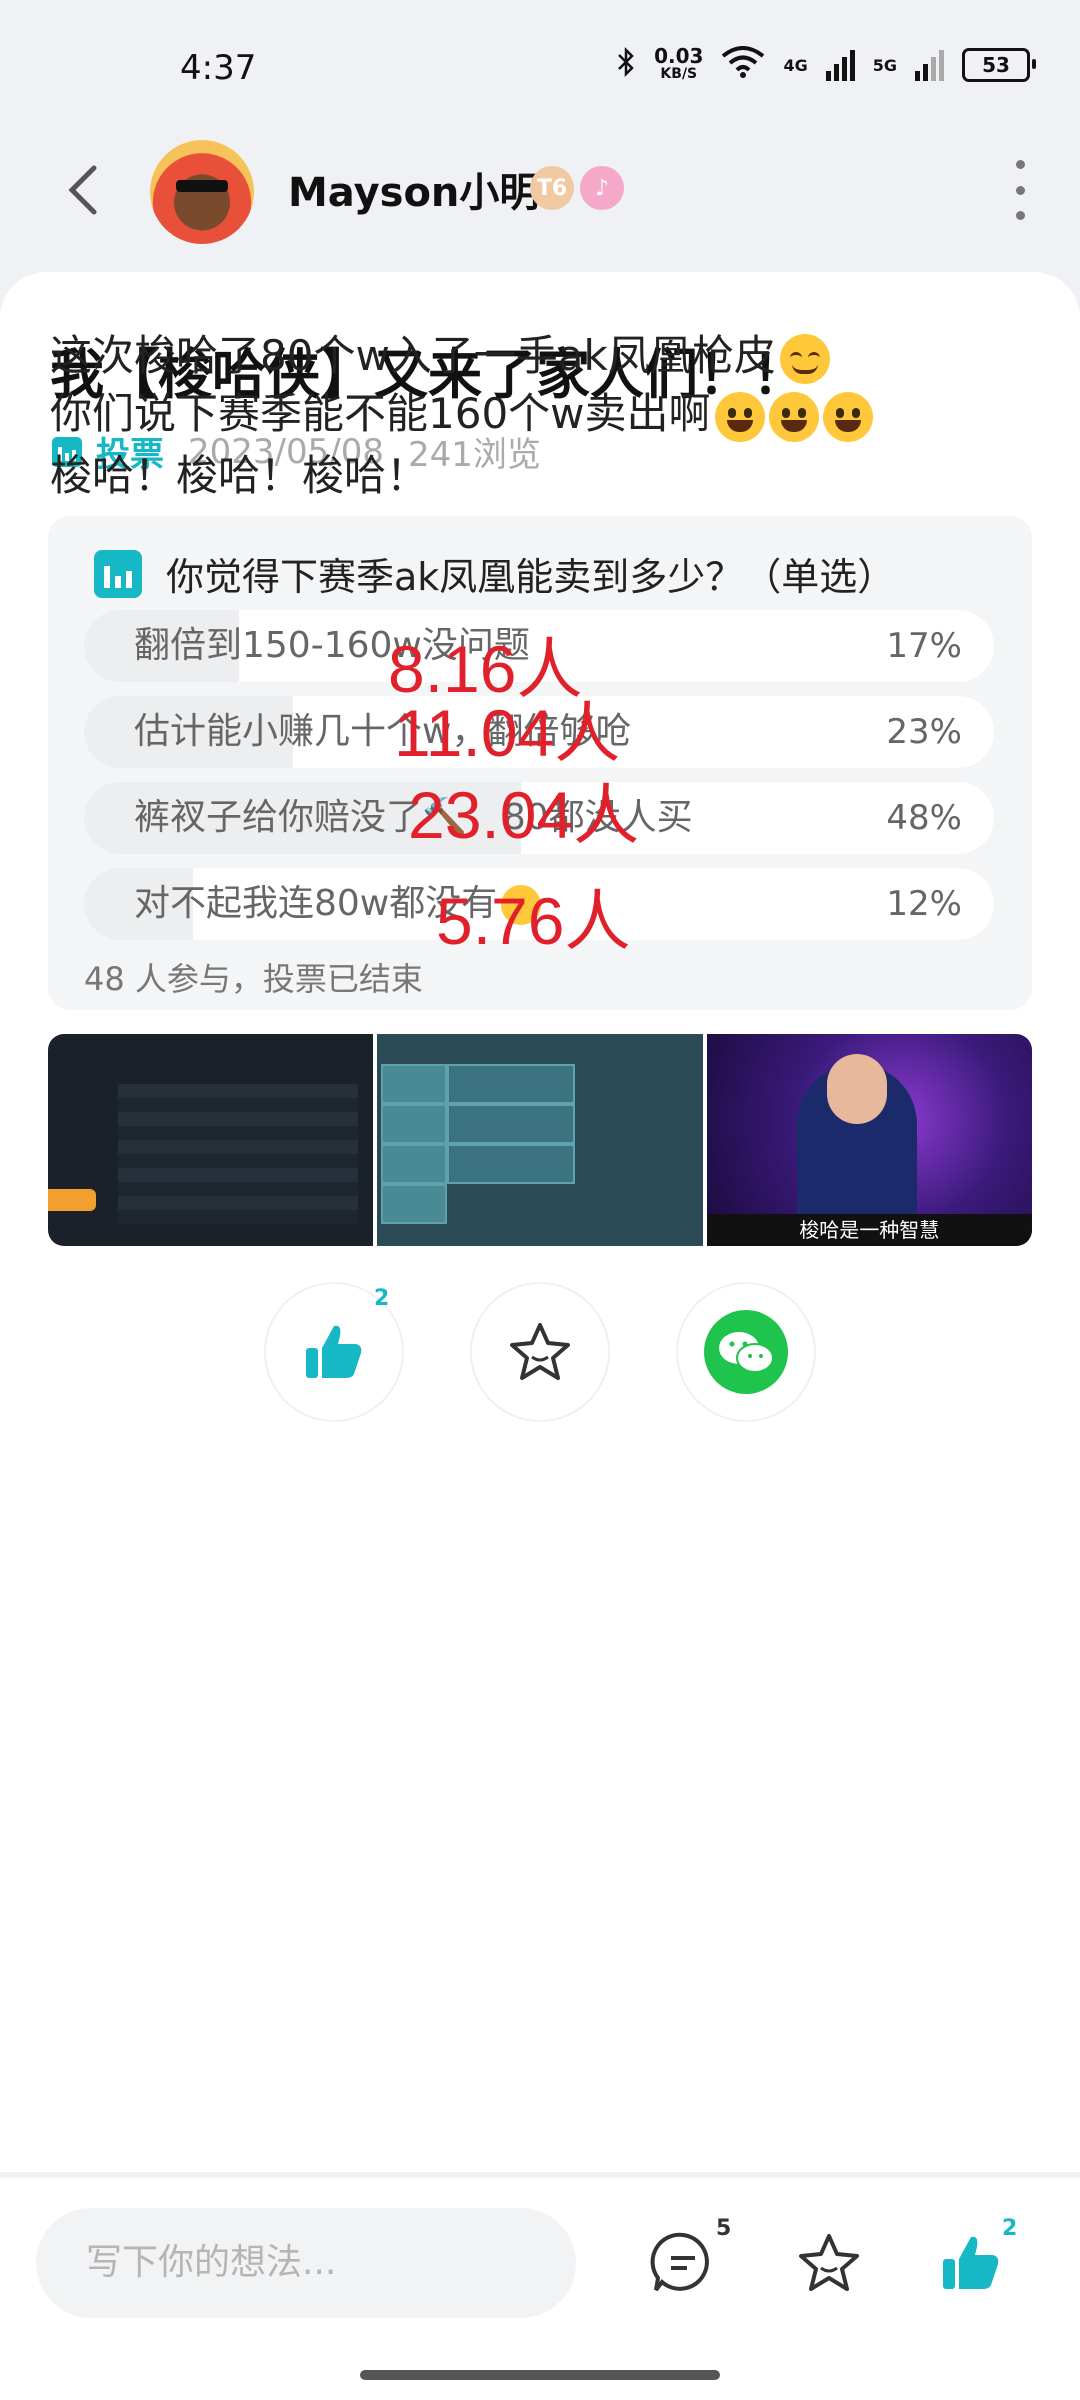 The height and width of the screenshot is (2400, 1080). I want to click on body-line-1: 这次梭哈了80个w入了一手ak凤凰枪皮, so click(440, 353).